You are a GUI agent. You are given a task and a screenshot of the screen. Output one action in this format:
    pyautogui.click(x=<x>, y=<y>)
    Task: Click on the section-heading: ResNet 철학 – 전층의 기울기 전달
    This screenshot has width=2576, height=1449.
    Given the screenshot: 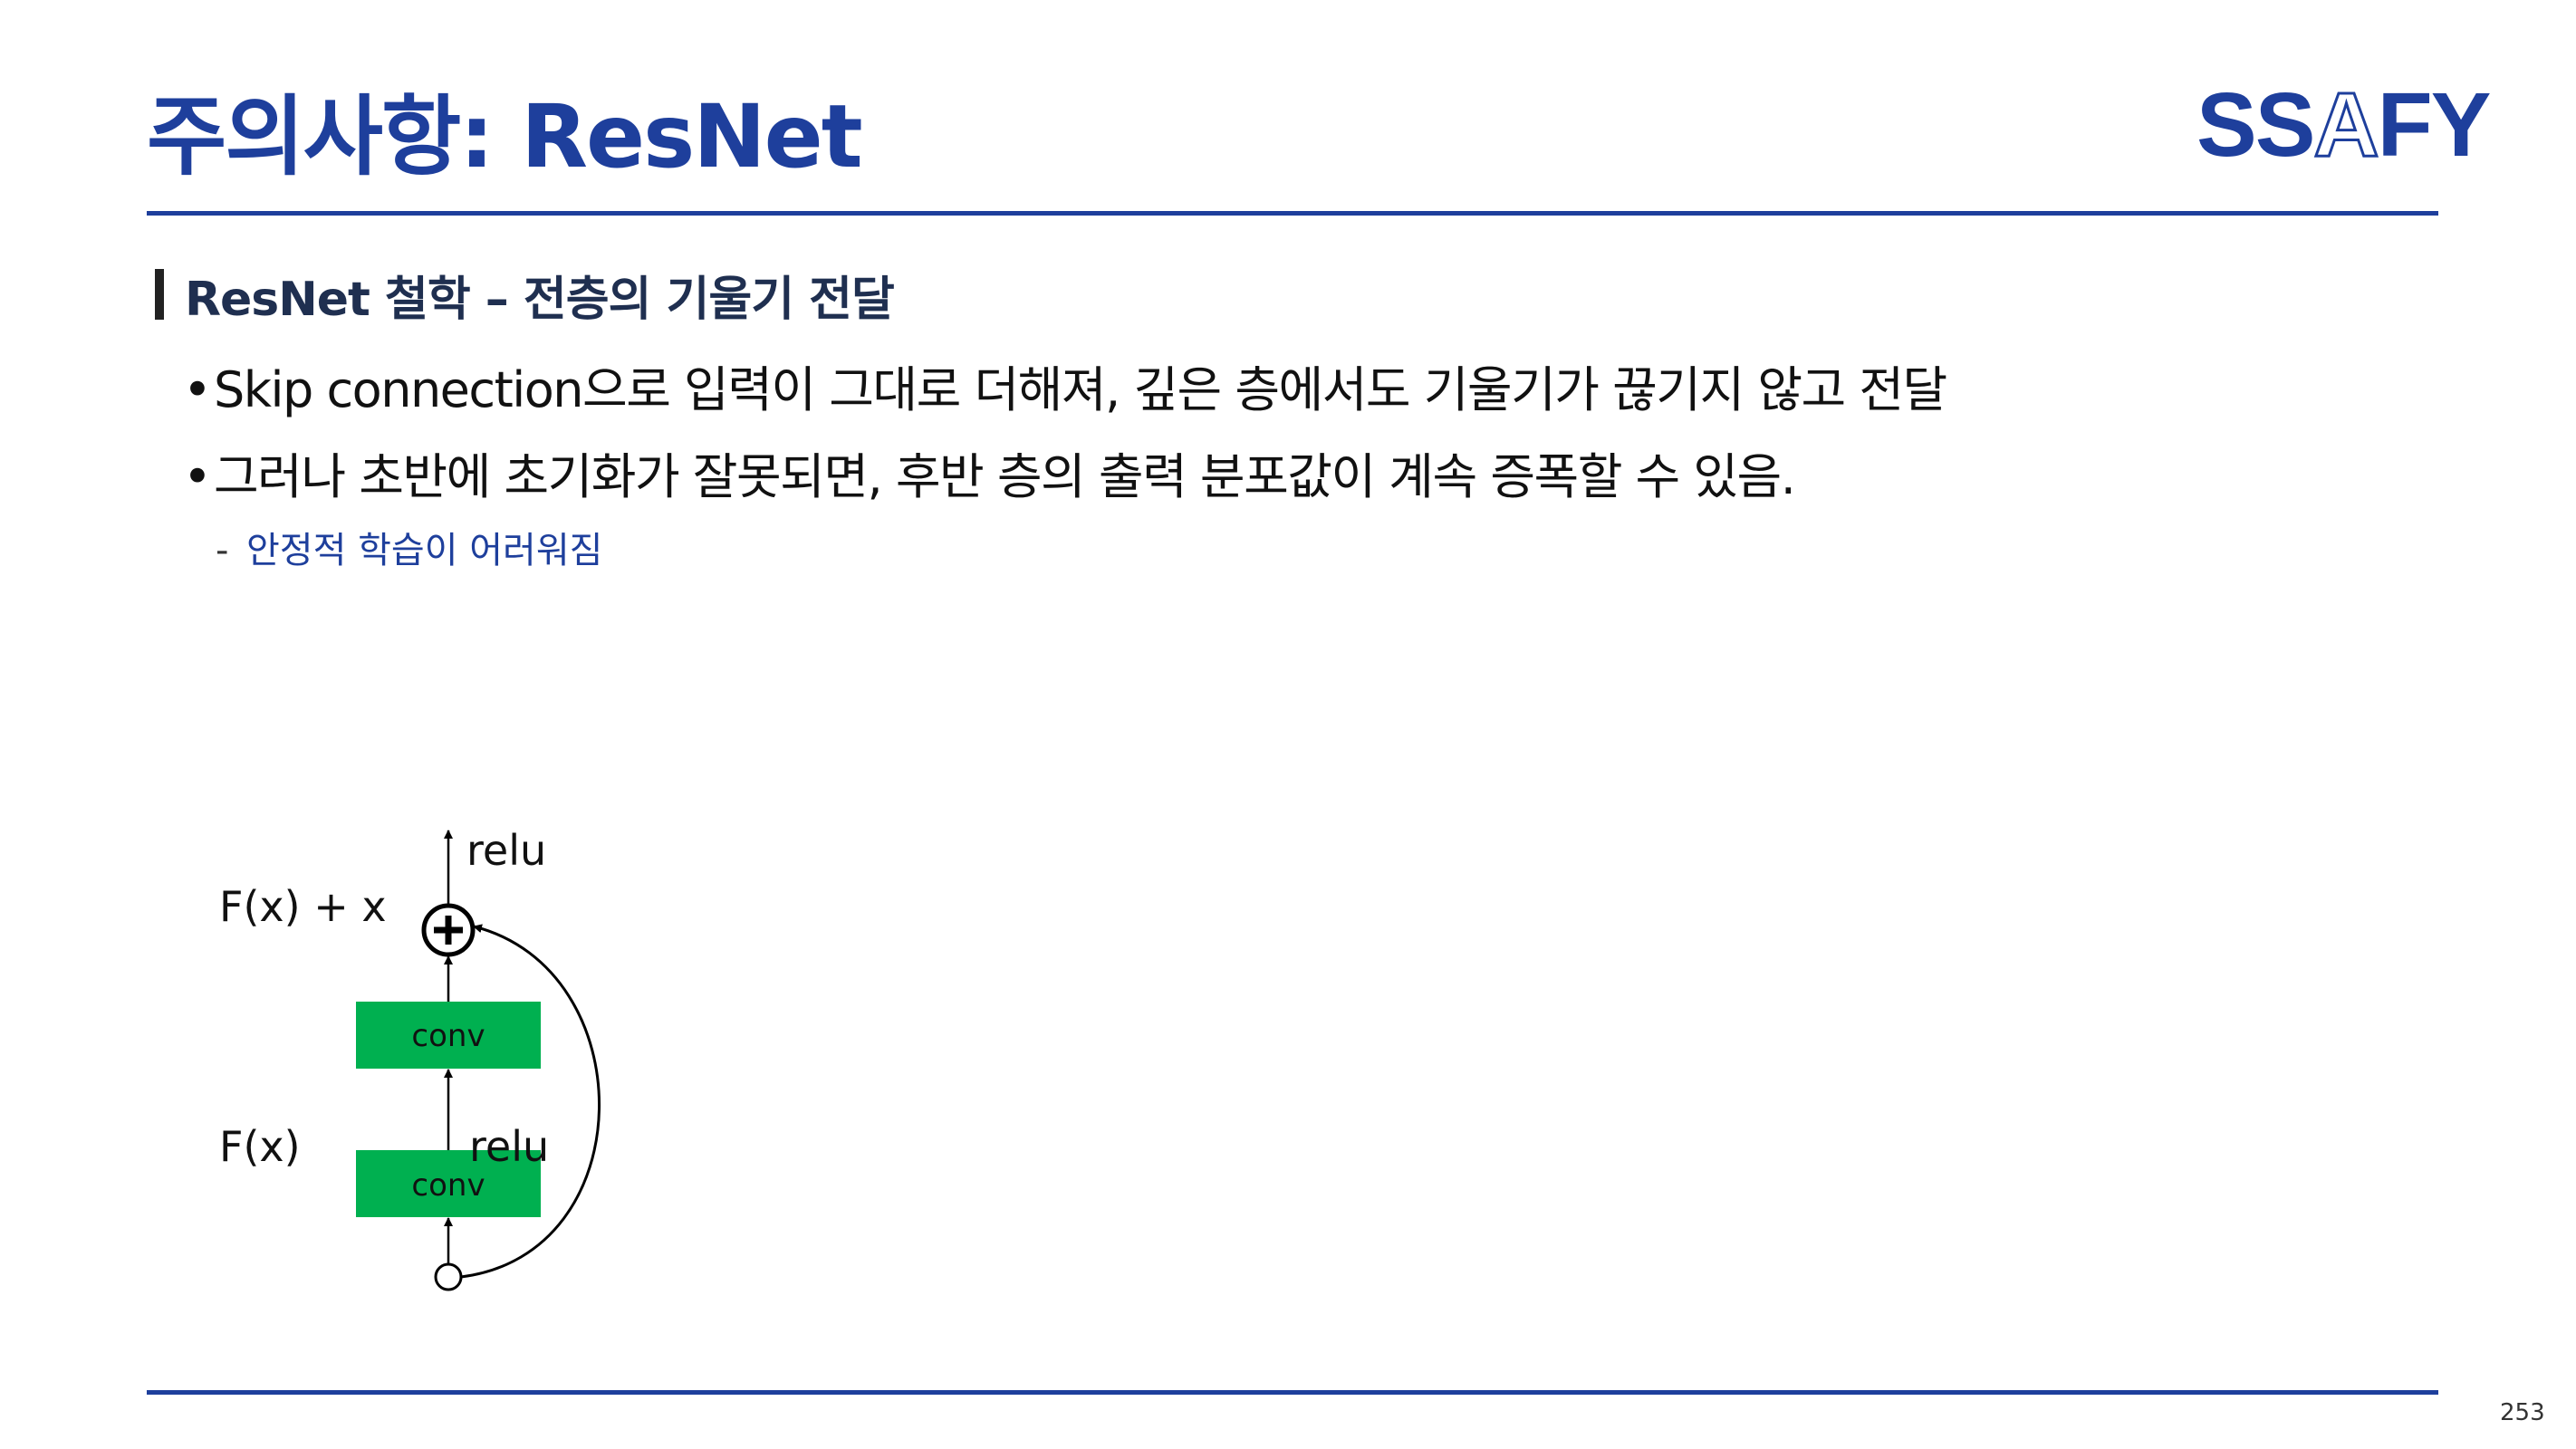 What is the action you would take?
    pyautogui.click(x=540, y=300)
    